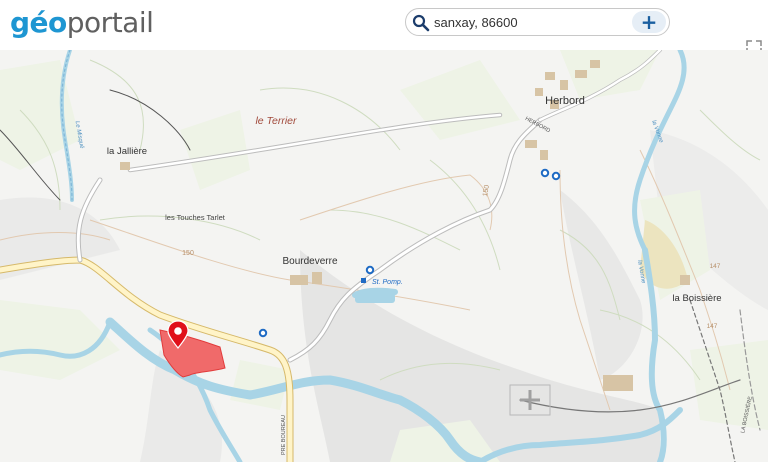 The height and width of the screenshot is (462, 768). I want to click on place-les-touches-tarlet: les Touches Tarlet, so click(195, 217).